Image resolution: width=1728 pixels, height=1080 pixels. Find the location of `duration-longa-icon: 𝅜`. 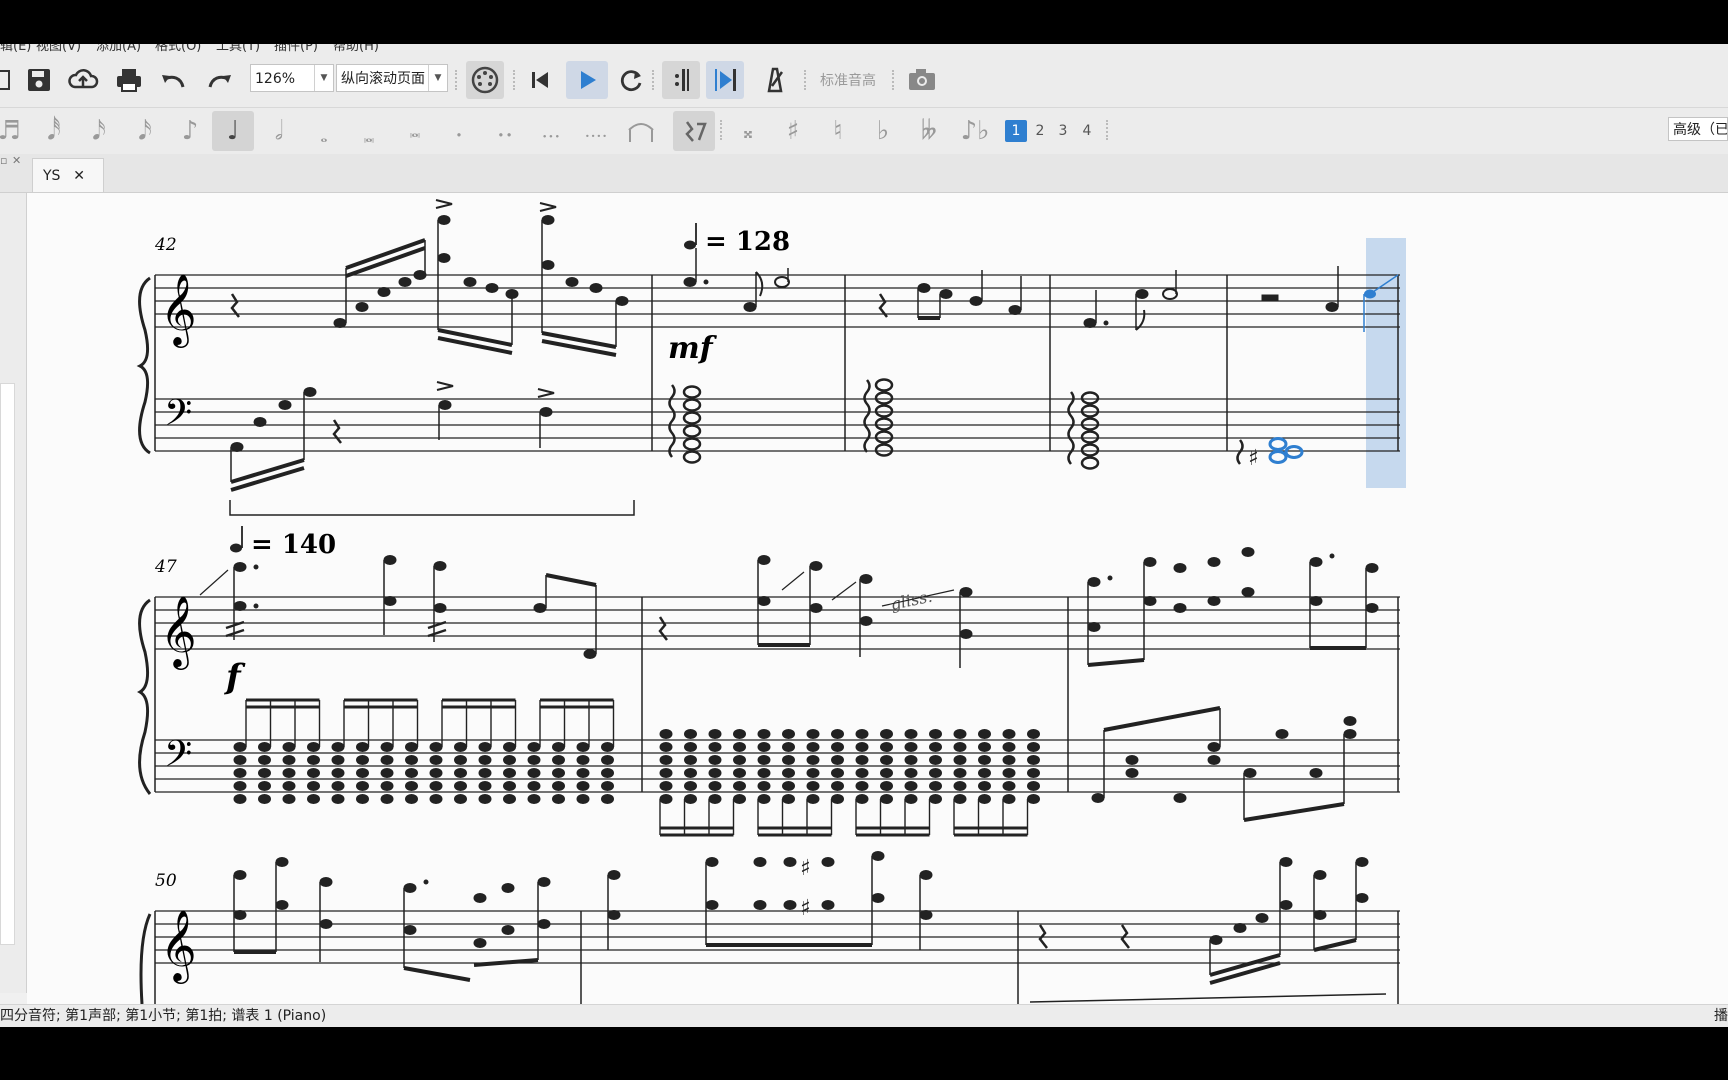

duration-longa-icon: 𝅜 is located at coordinates (415, 131).